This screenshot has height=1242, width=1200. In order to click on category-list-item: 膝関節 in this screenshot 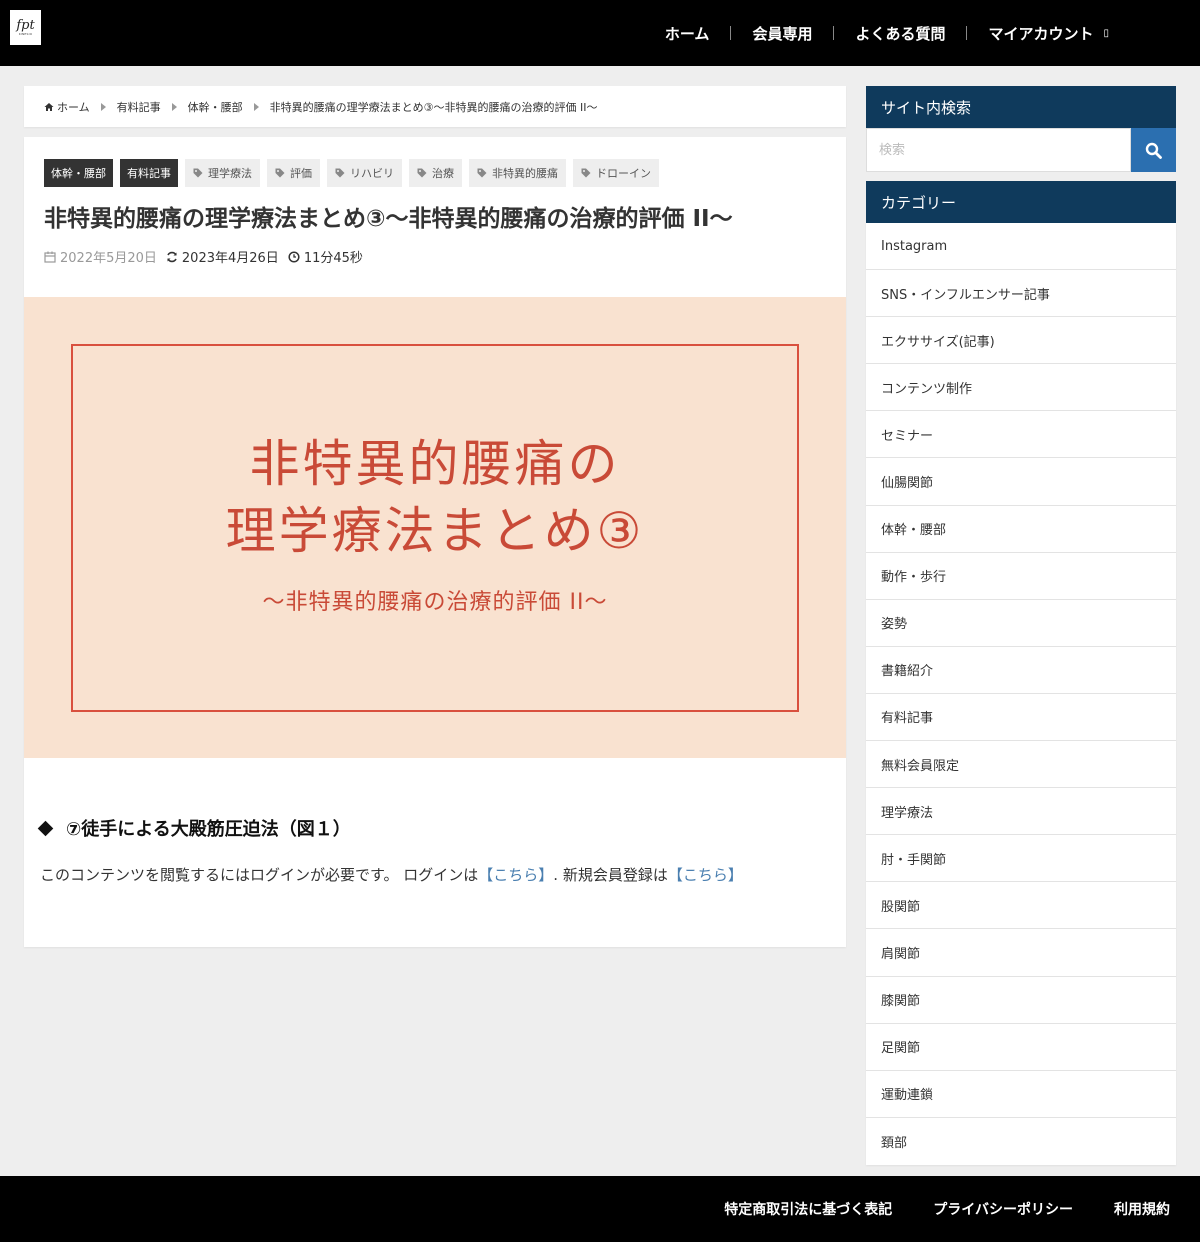, I will do `click(1021, 1000)`.